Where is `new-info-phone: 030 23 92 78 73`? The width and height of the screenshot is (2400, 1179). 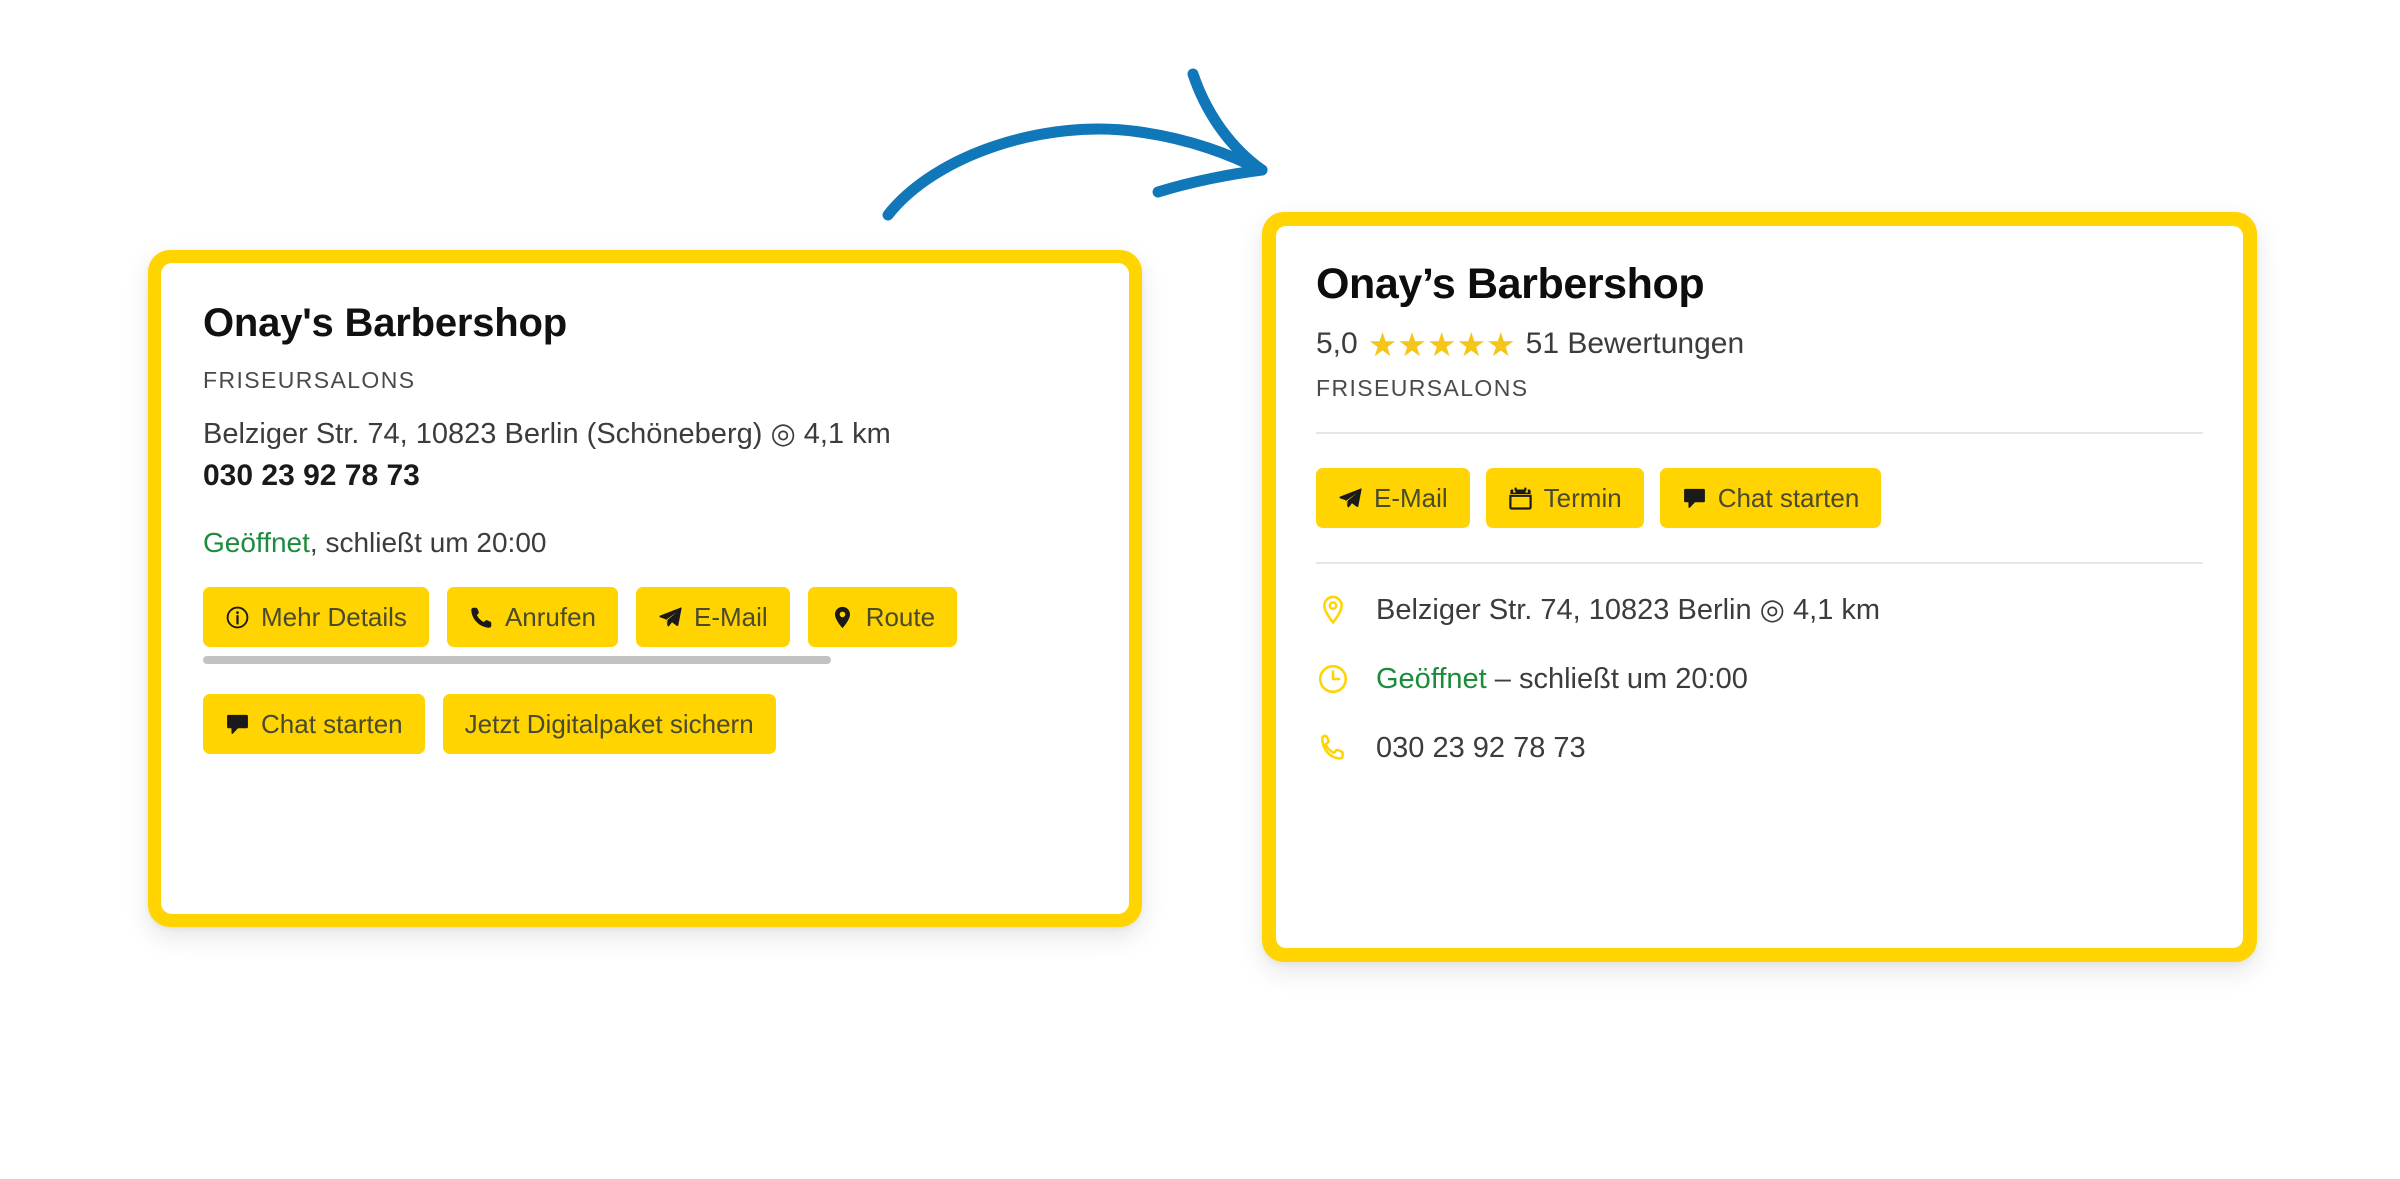
new-info-phone: 030 23 92 78 73 is located at coordinates (1759, 748).